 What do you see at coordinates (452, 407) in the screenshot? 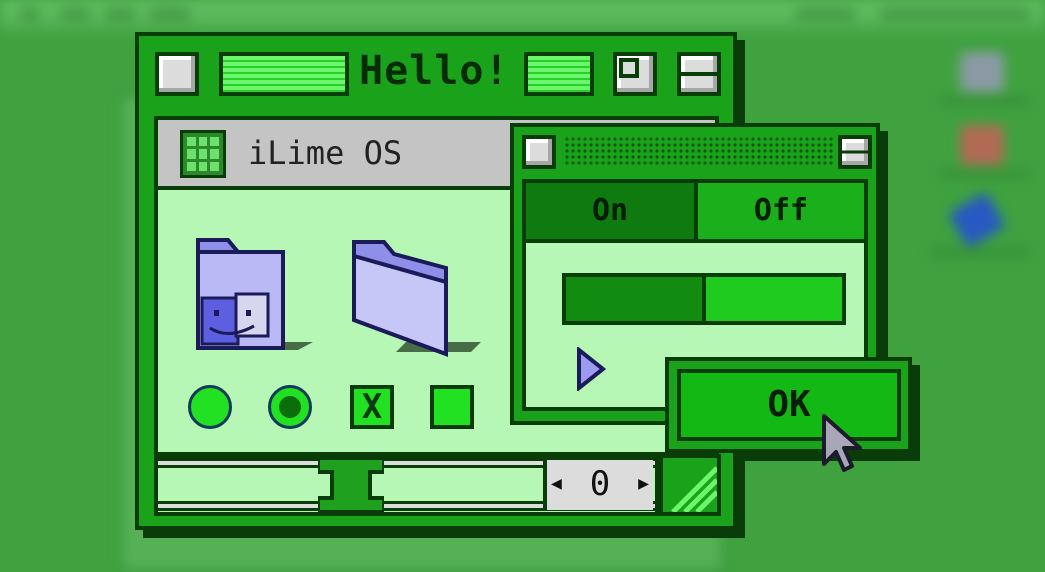
I see `checkbox-unchecked` at bounding box center [452, 407].